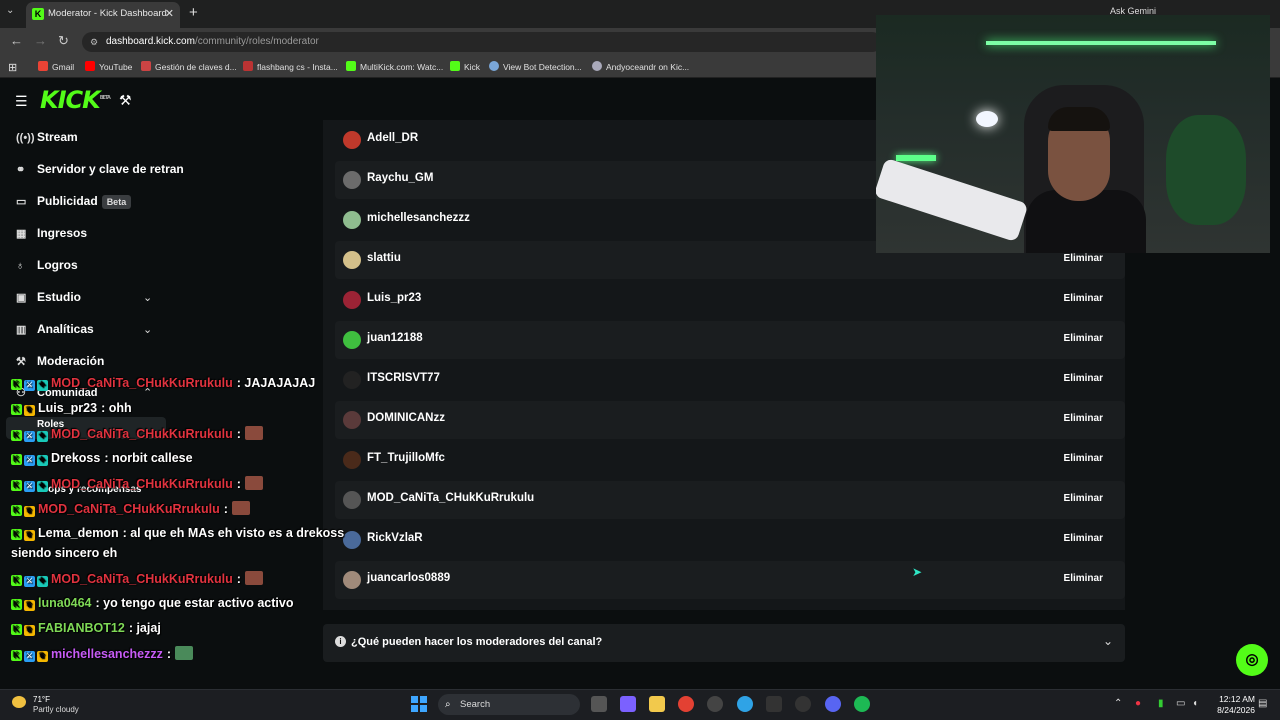 The image size is (1280, 720). I want to click on chat-username: Drekoss, so click(75, 458).